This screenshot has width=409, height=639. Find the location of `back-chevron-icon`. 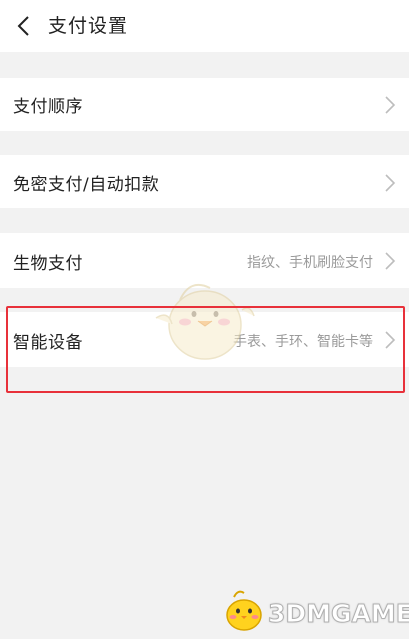

back-chevron-icon is located at coordinates (23, 26).